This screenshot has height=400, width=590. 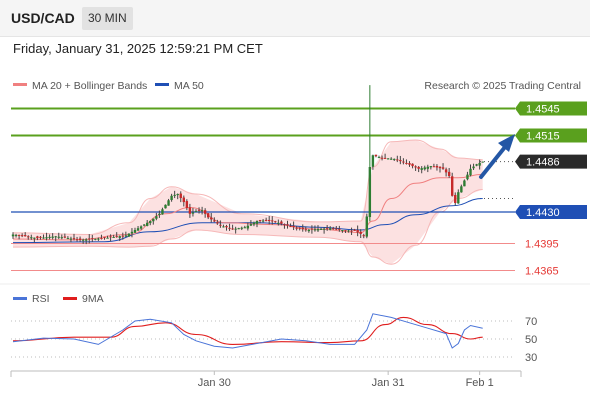 What do you see at coordinates (162, 84) in the screenshot?
I see `ma50-legend-swatch` at bounding box center [162, 84].